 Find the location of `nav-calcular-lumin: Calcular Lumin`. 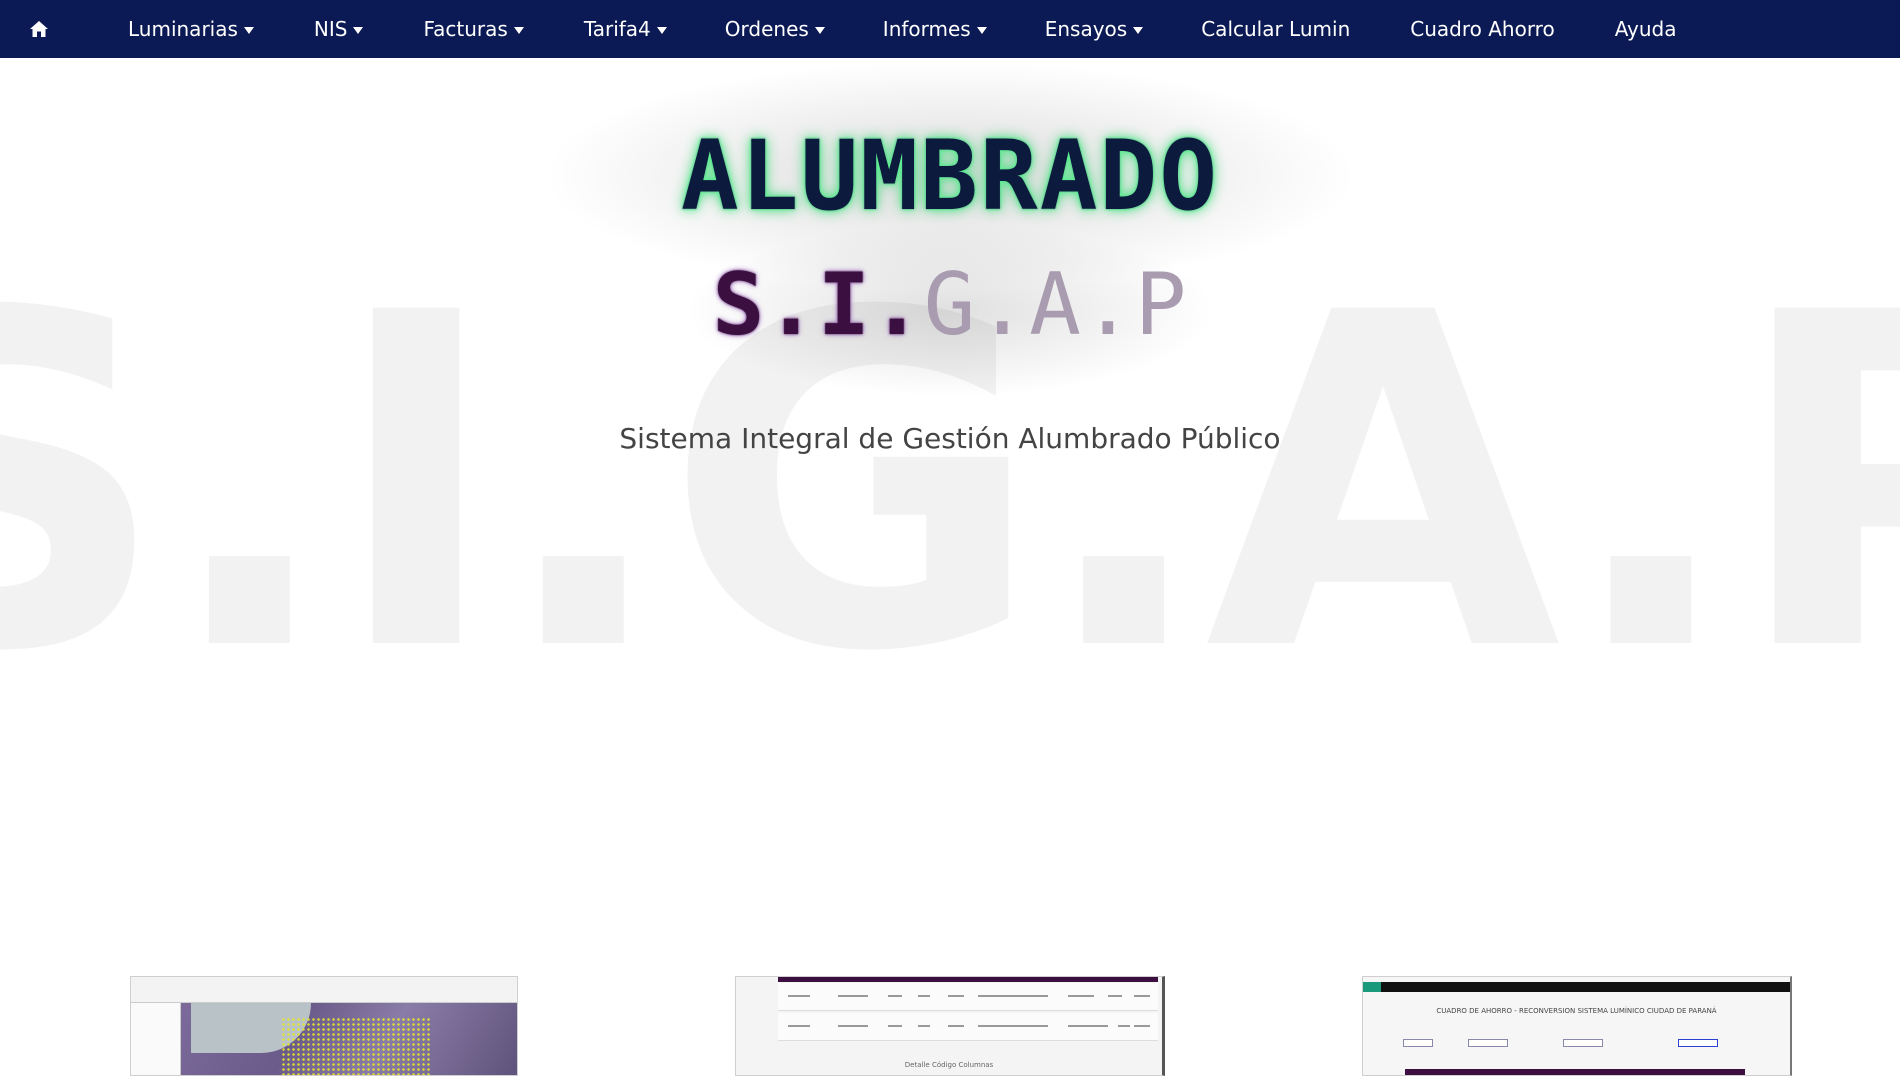

nav-calcular-lumin: Calcular Lumin is located at coordinates (1275, 29).